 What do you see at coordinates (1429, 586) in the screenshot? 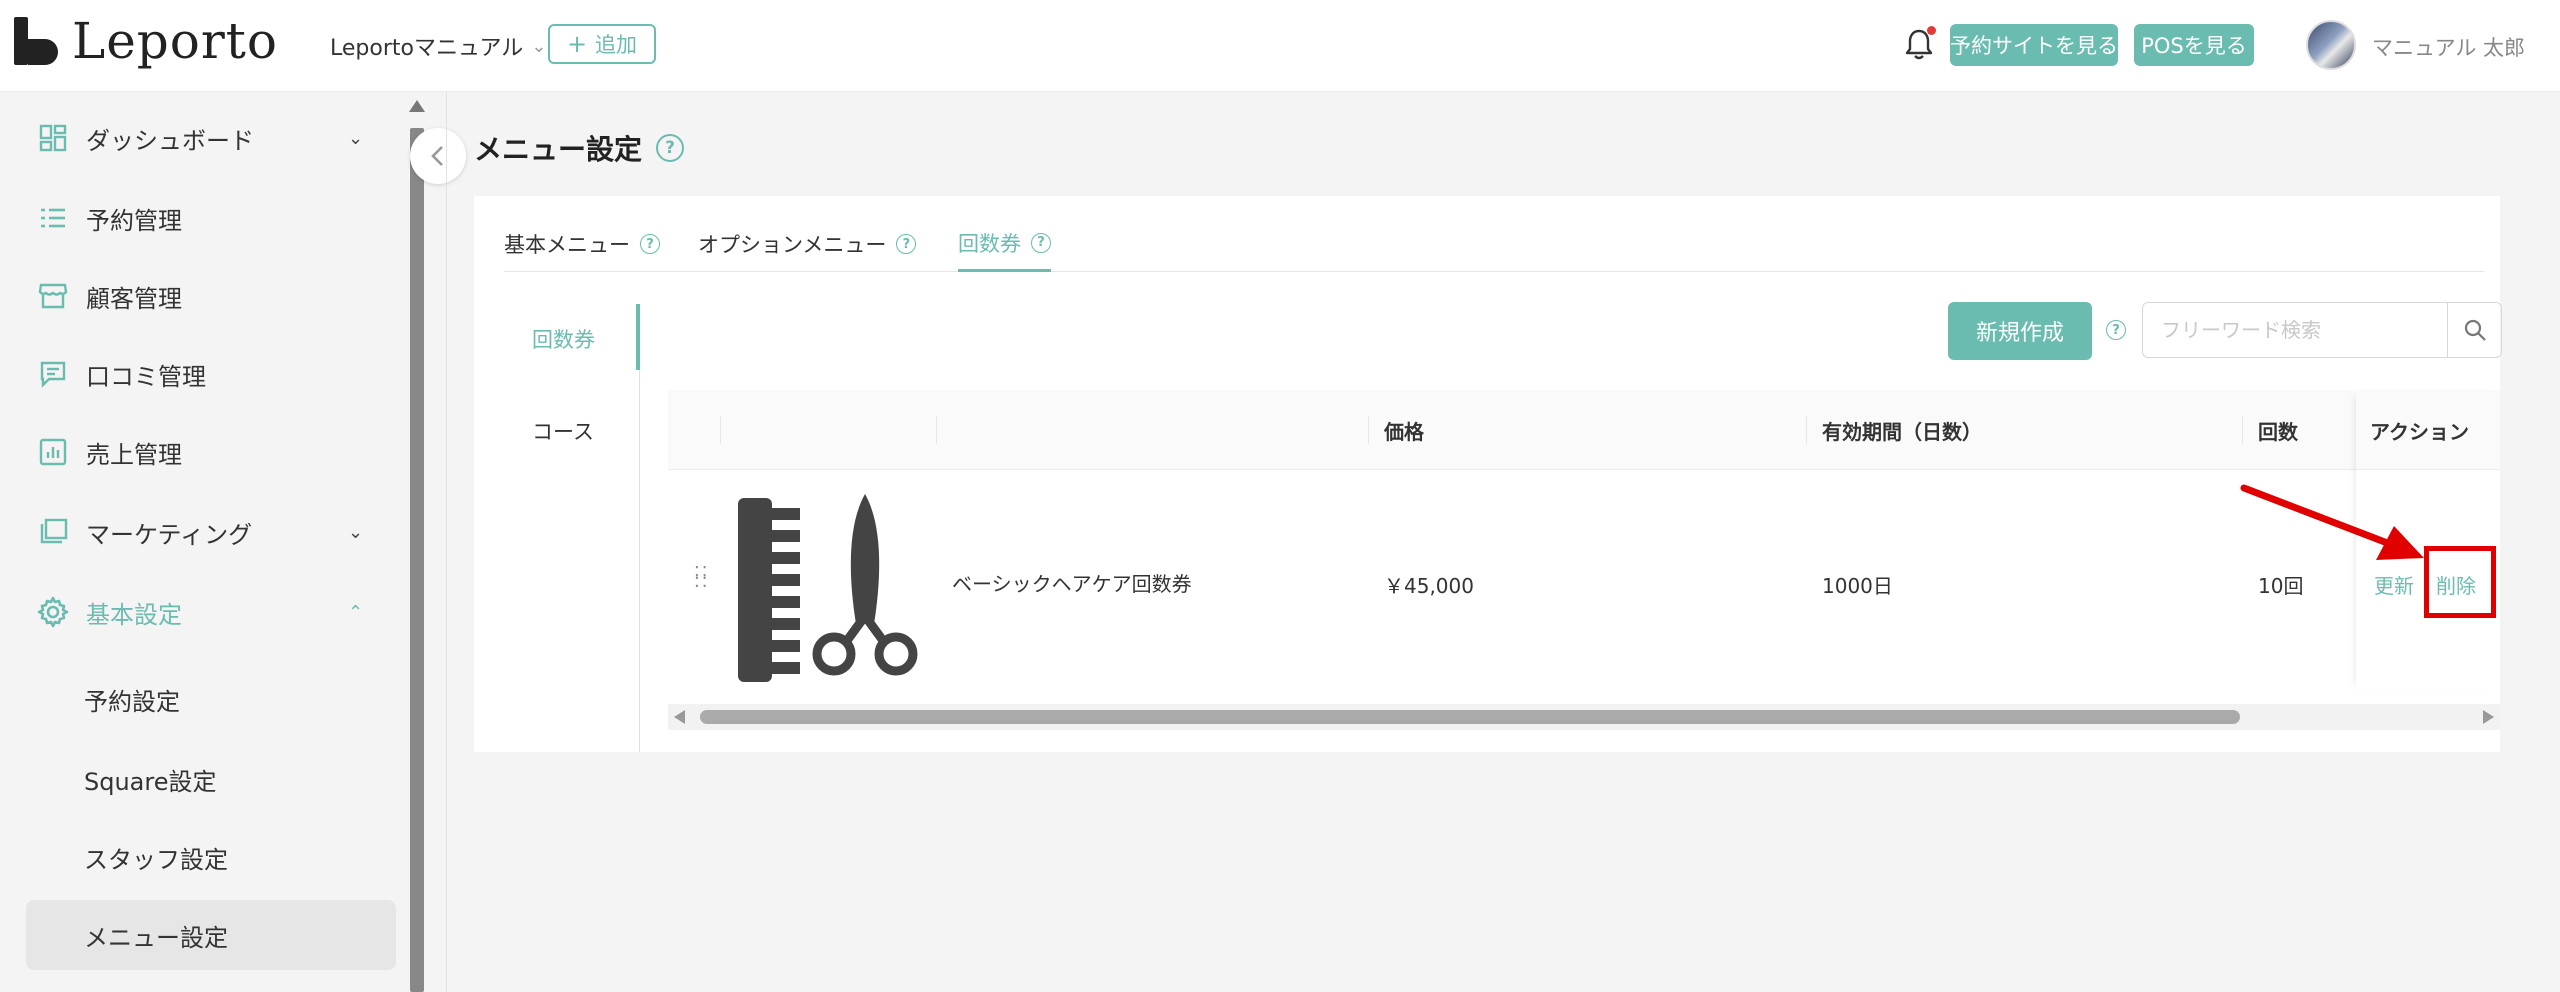
I see `coupon-price: ￥45,000` at bounding box center [1429, 586].